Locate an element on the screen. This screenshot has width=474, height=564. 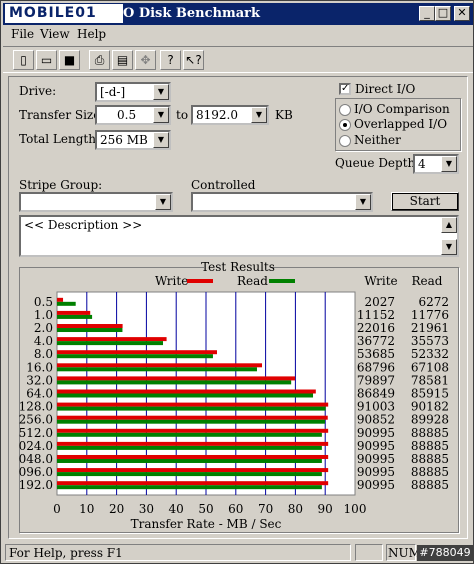
status-num-pane: NUM is located at coordinates (403, 552).